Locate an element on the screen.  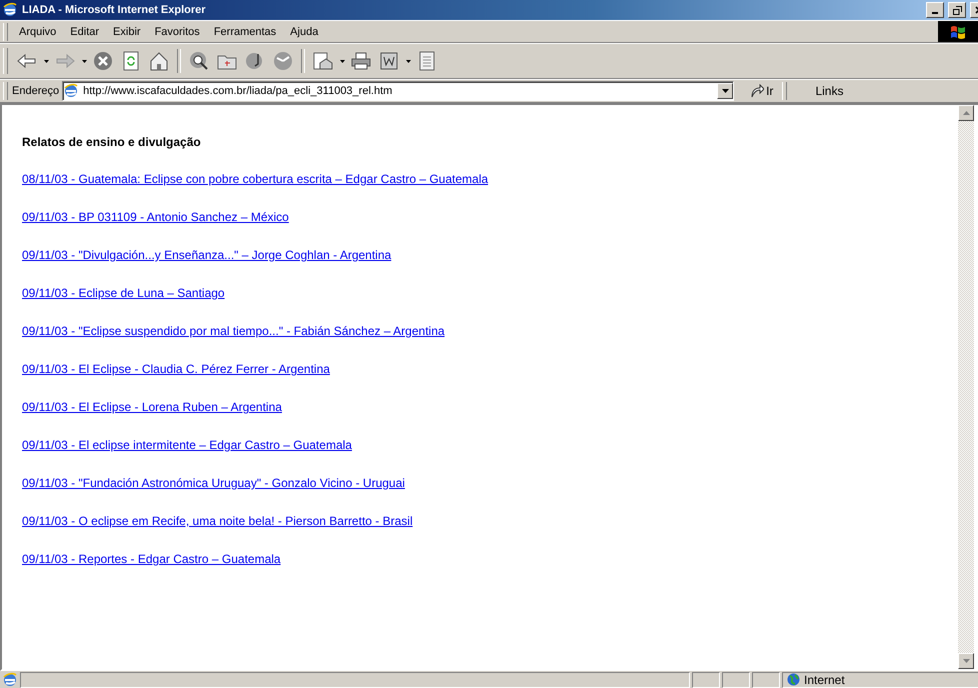
dropdown-button is located at coordinates (725, 91).